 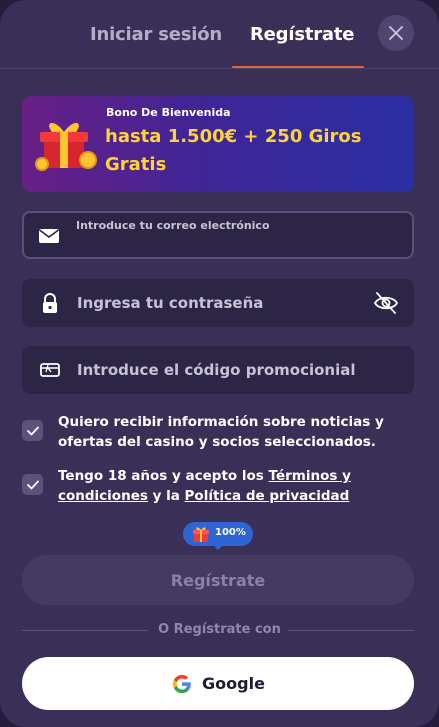 I want to click on privacy-link: Política de privacidad, so click(x=267, y=496).